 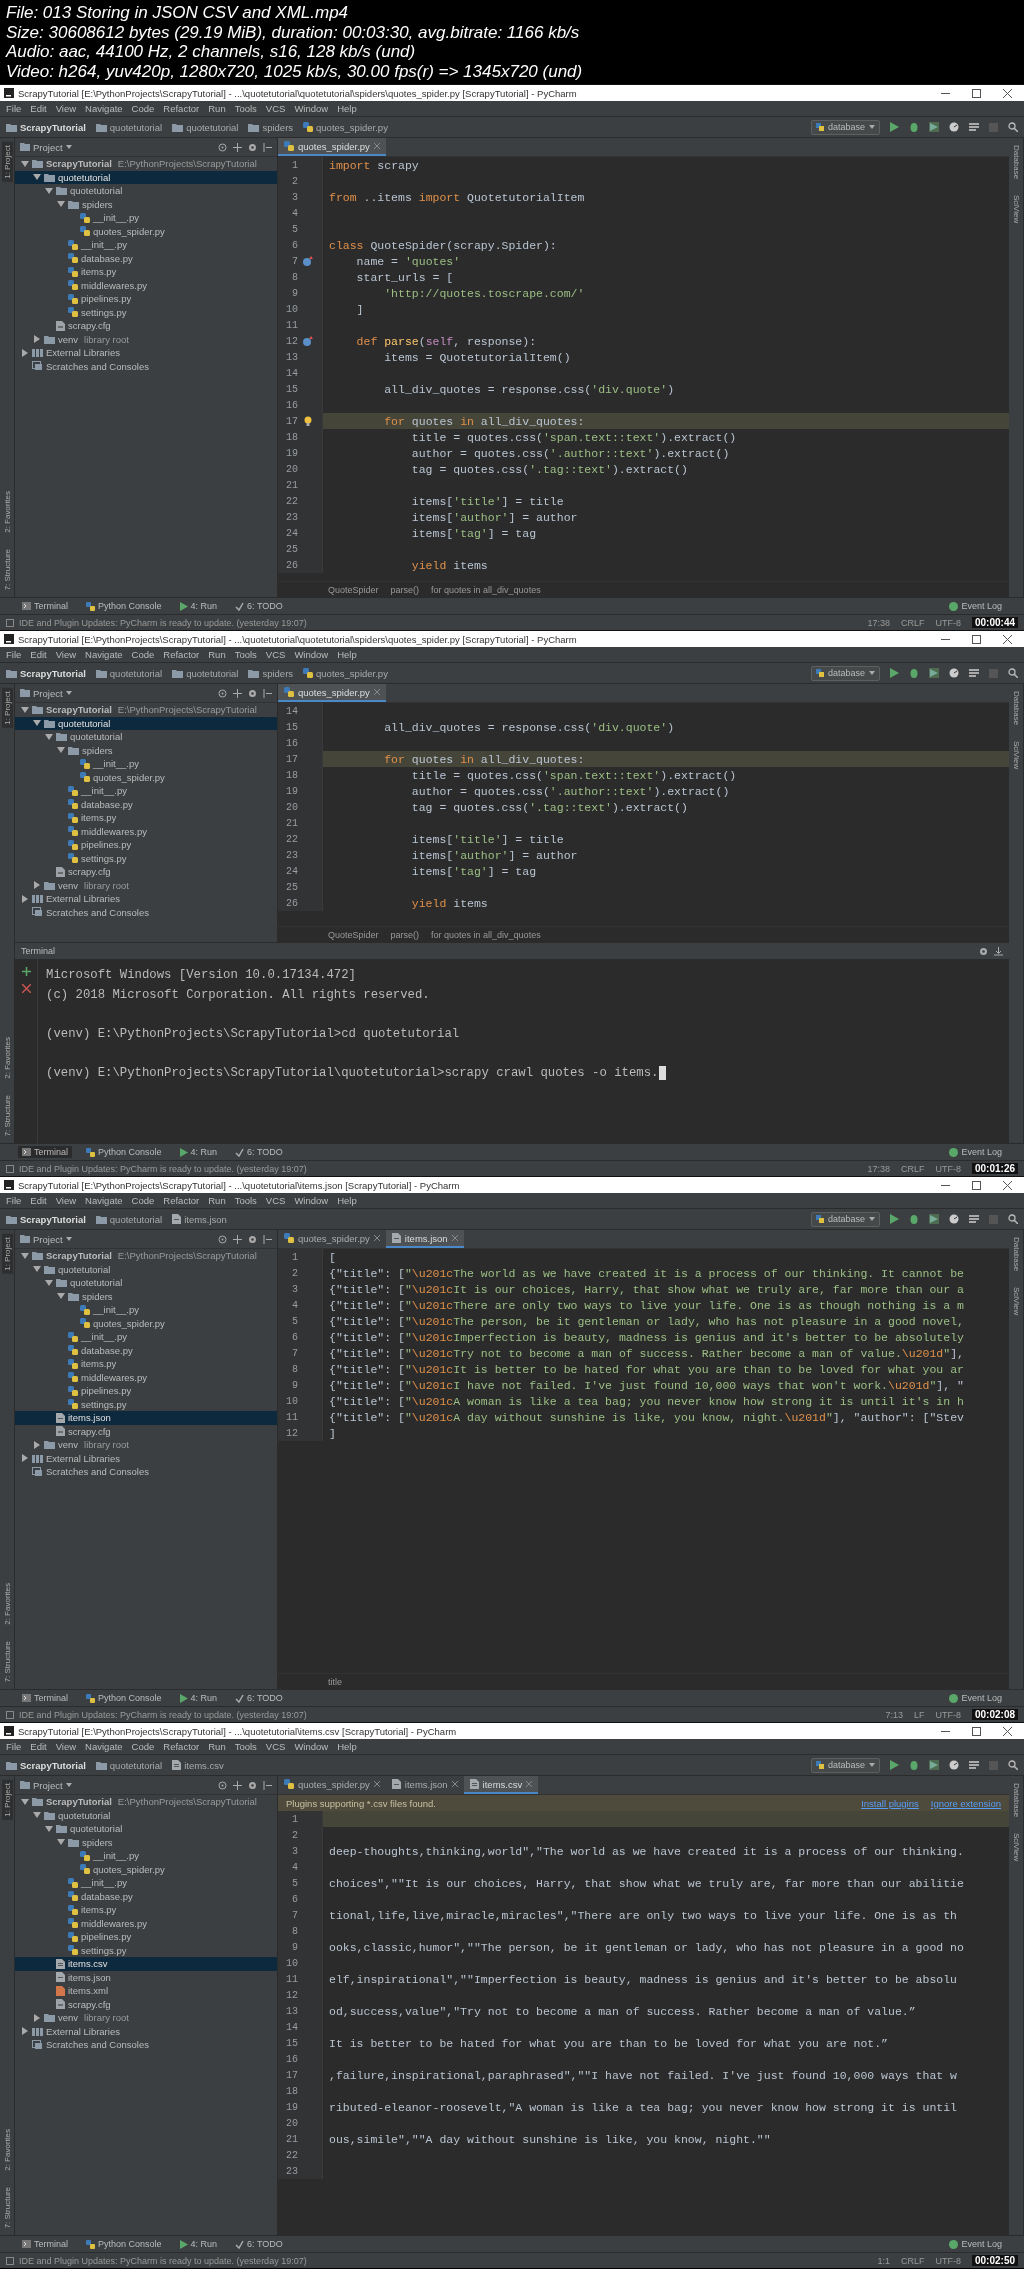 I want to click on breadcrumb: items.csv, so click(x=198, y=1765).